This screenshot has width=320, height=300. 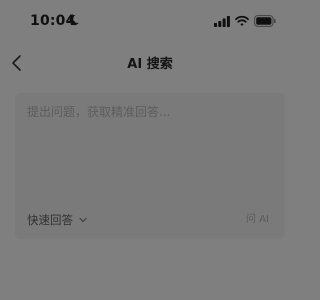 I want to click on wifi-icon, so click(x=242, y=20).